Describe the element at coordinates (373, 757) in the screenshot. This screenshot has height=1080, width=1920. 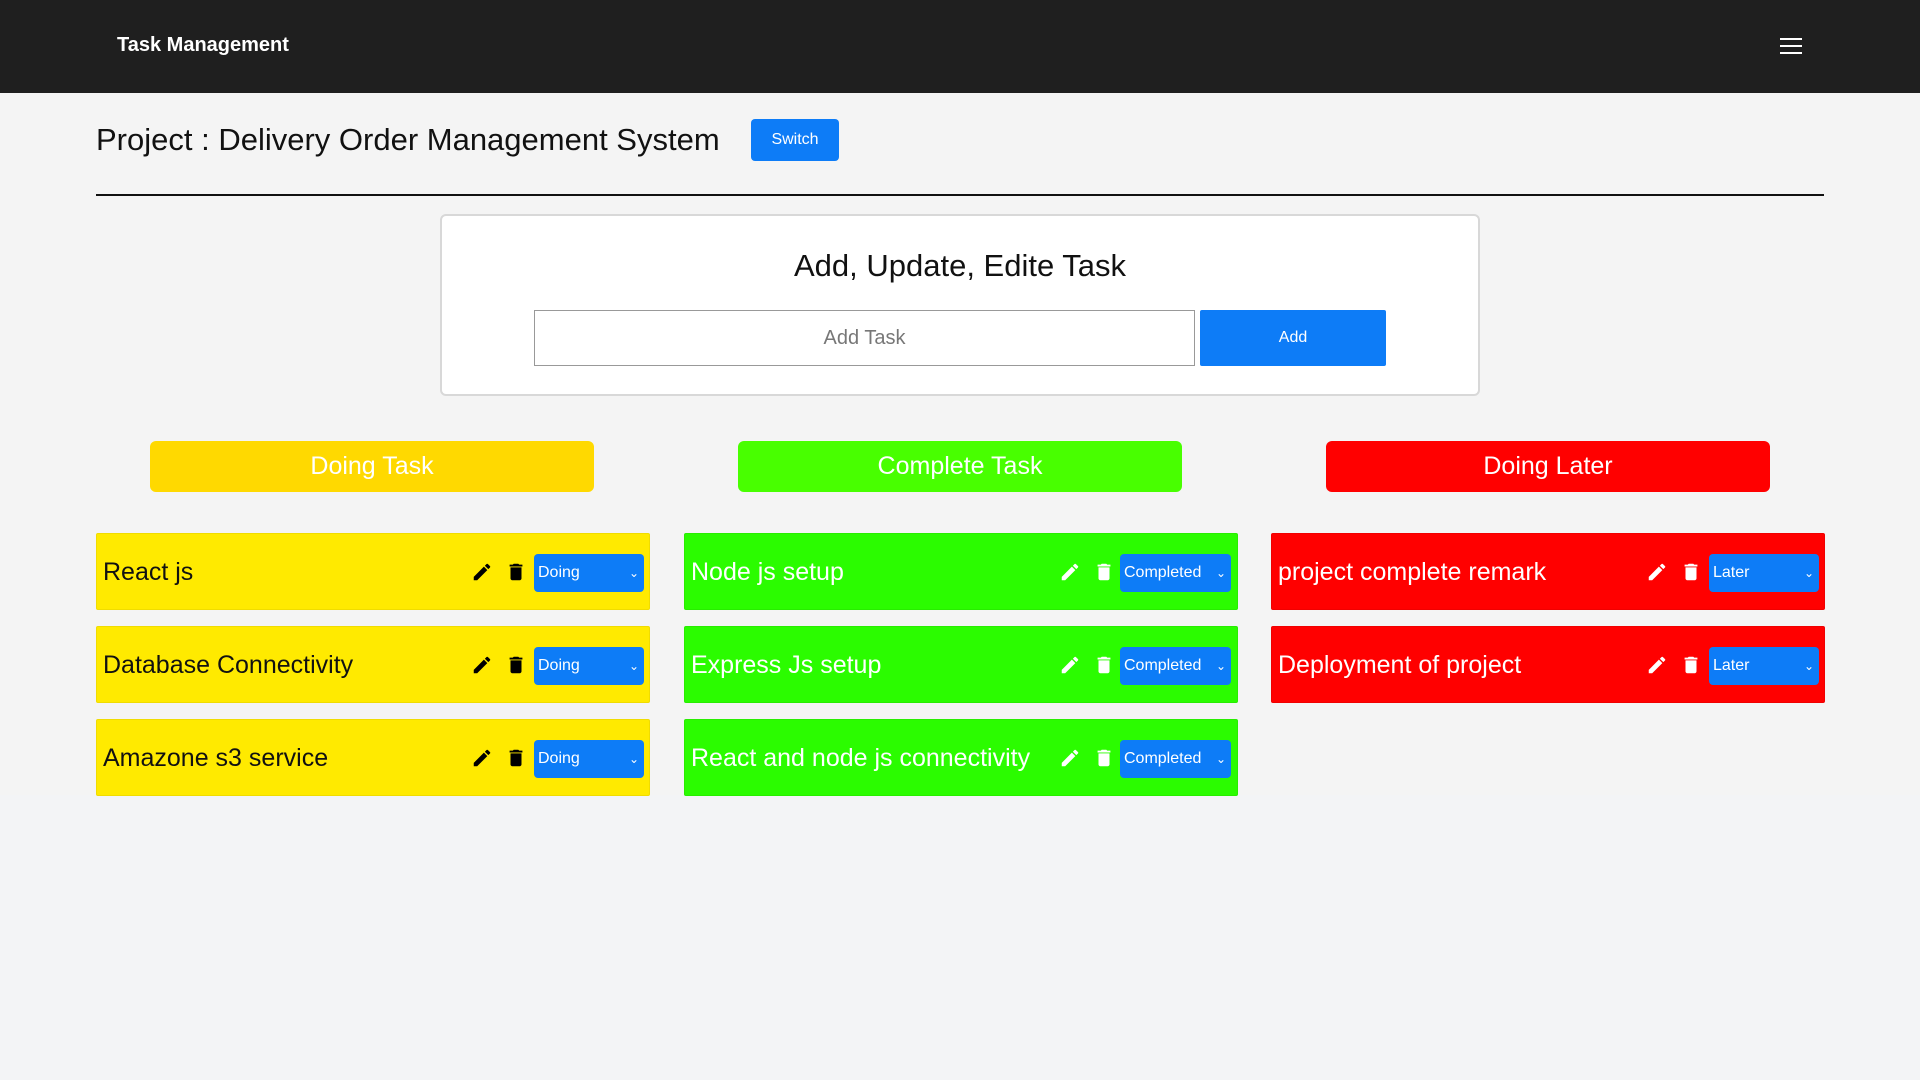
I see `task-card: Amazone s3 service Doing ⌄` at that location.